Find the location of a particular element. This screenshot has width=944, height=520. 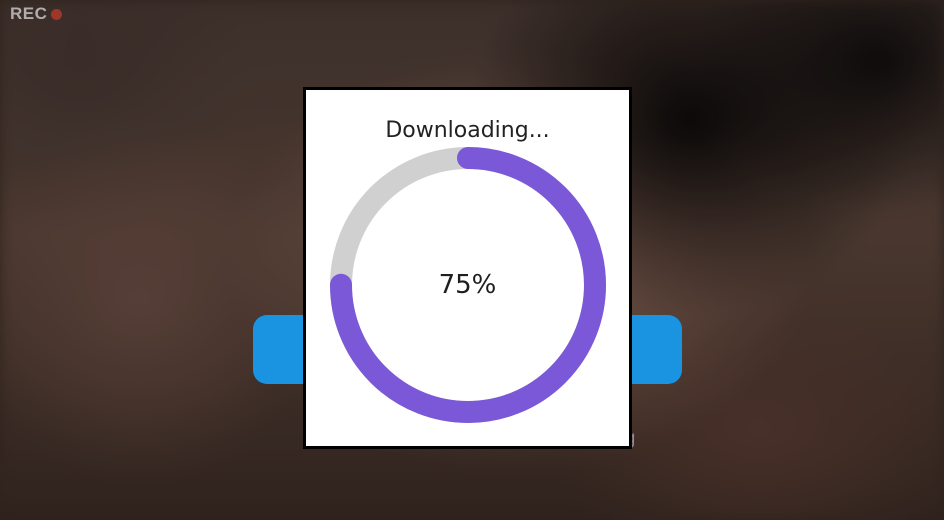

progress-percentage: 75% is located at coordinates (467, 285).